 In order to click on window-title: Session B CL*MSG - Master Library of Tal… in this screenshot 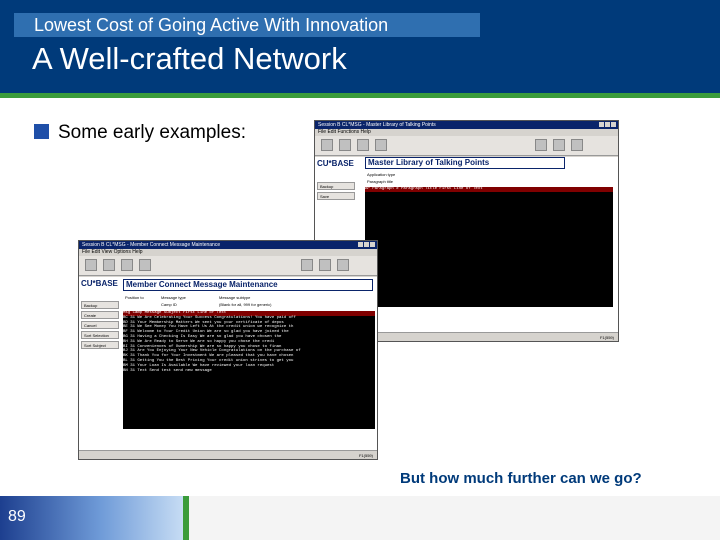, I will do `click(377, 125)`.